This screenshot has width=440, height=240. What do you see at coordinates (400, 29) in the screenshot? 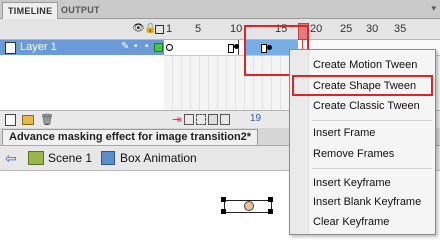
I see `frame-number: 35` at bounding box center [400, 29].